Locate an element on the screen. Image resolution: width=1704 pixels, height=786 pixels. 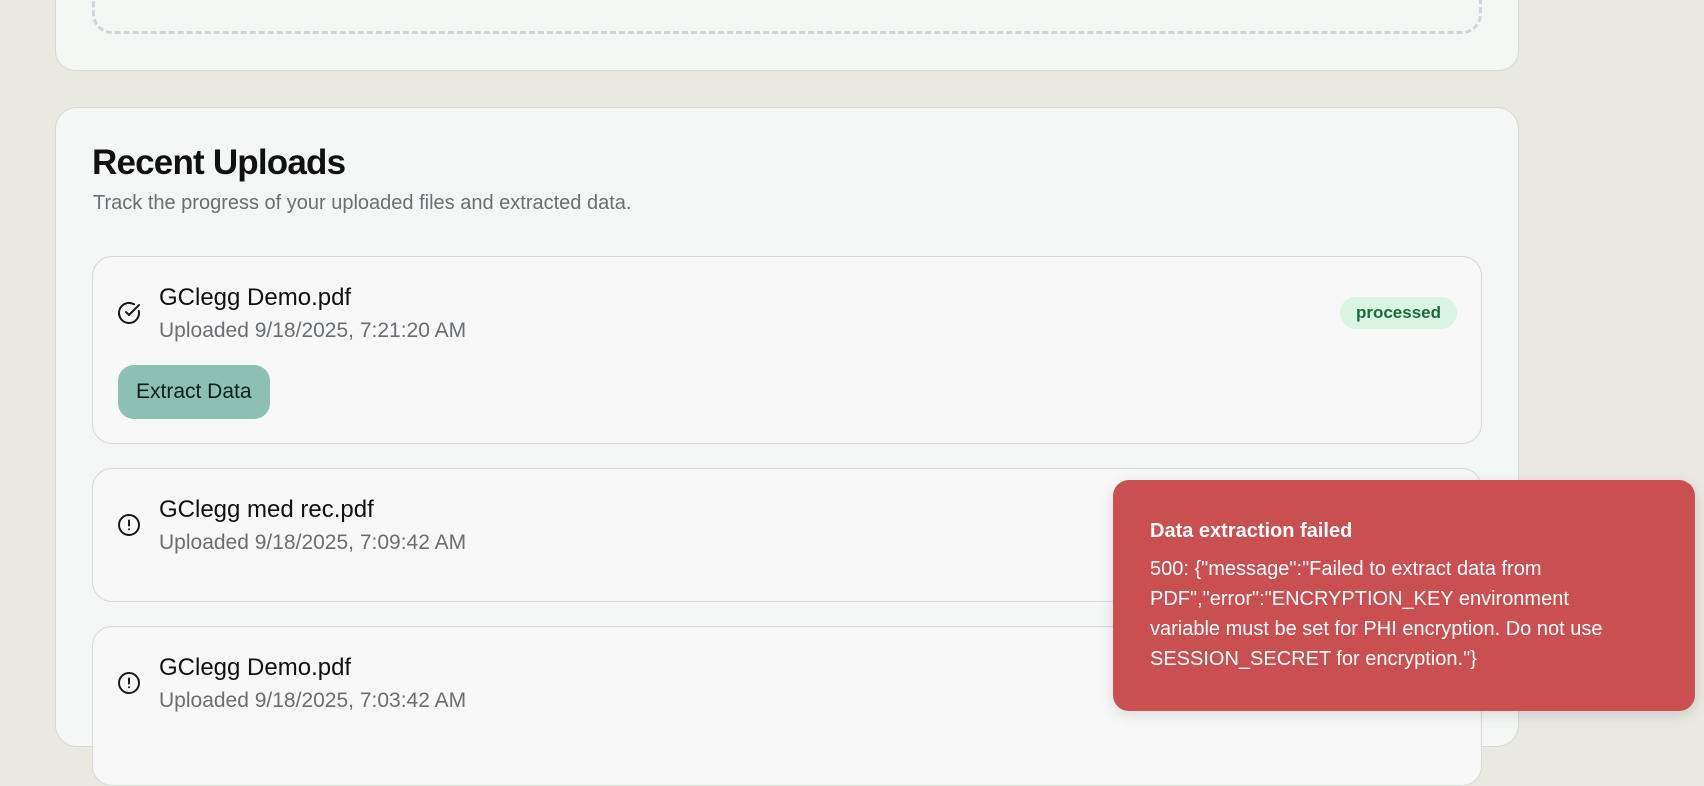
toast-title: Data extraction failed is located at coordinates (1251, 531).